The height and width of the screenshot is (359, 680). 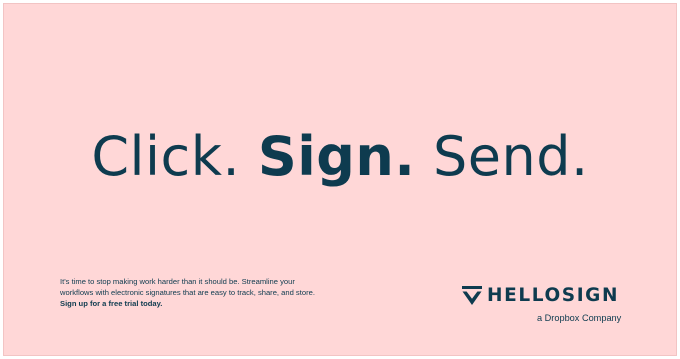 What do you see at coordinates (166, 156) in the screenshot?
I see `headline-word-click: Click.` at bounding box center [166, 156].